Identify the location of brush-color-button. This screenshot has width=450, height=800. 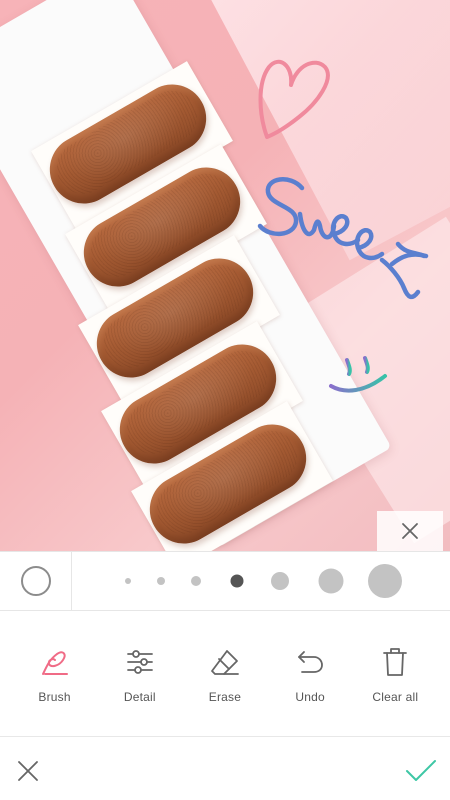
(36, 581).